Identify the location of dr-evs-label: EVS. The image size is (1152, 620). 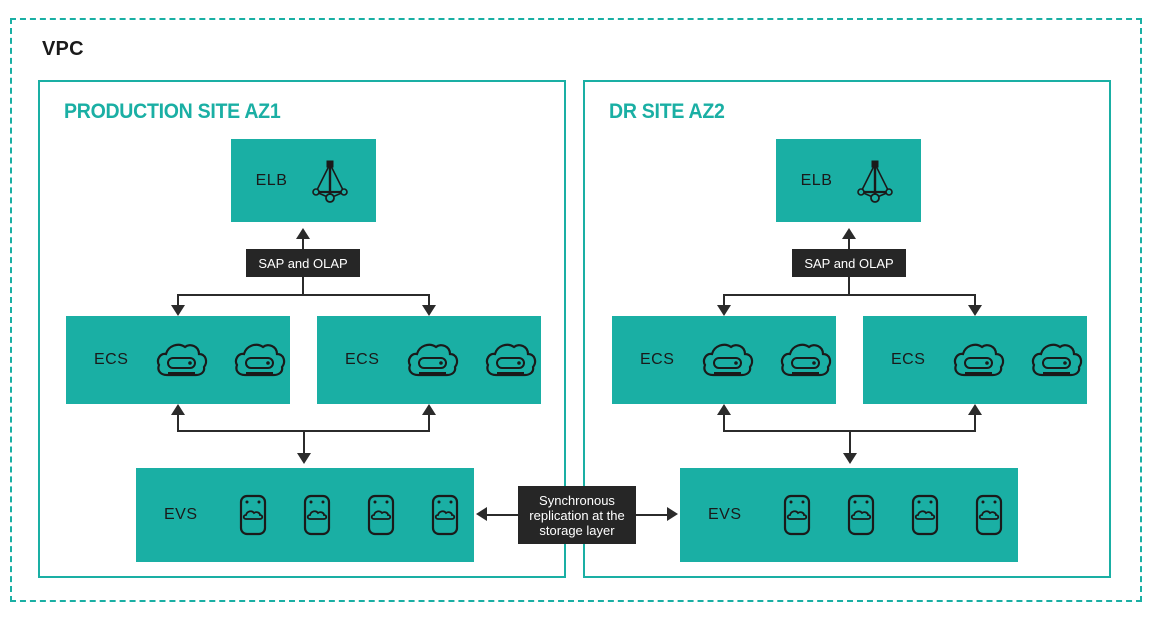
(725, 514).